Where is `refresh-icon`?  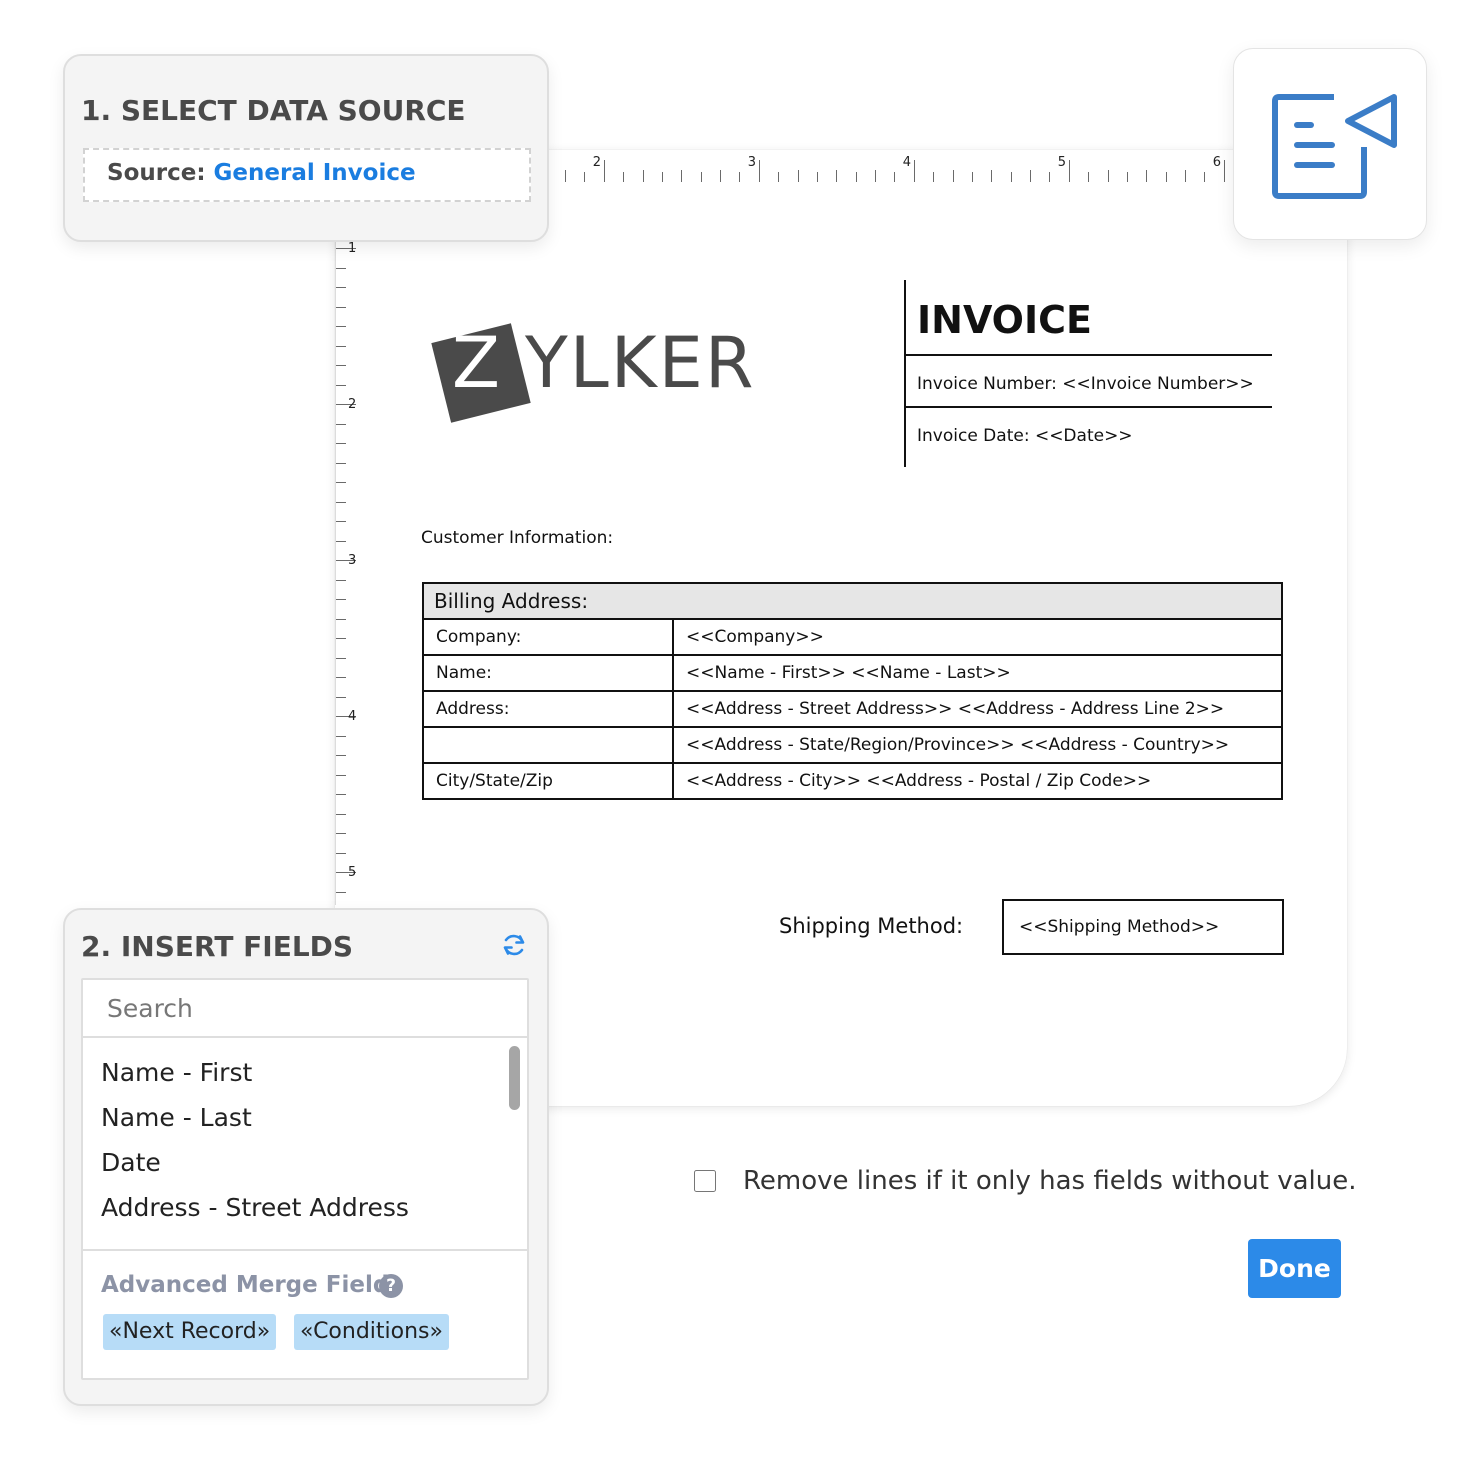 refresh-icon is located at coordinates (514, 945).